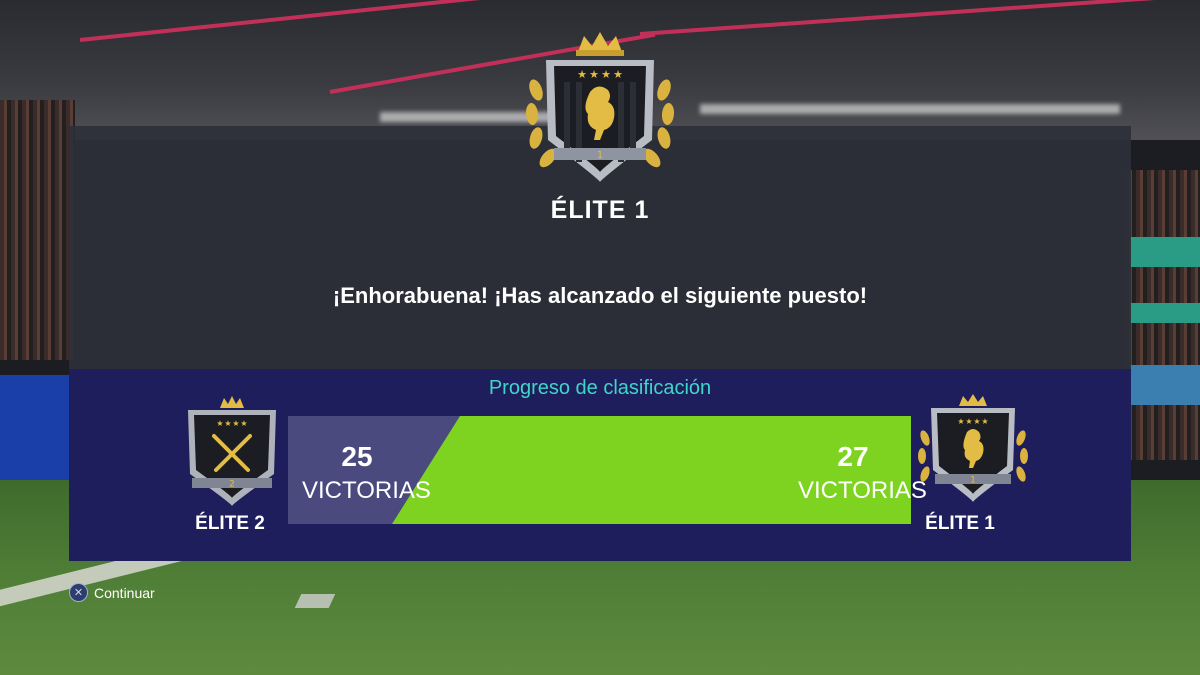 The width and height of the screenshot is (1200, 675). Describe the element at coordinates (862, 490) in the screenshot. I see `target-wins-label: VICTORIAS` at that location.